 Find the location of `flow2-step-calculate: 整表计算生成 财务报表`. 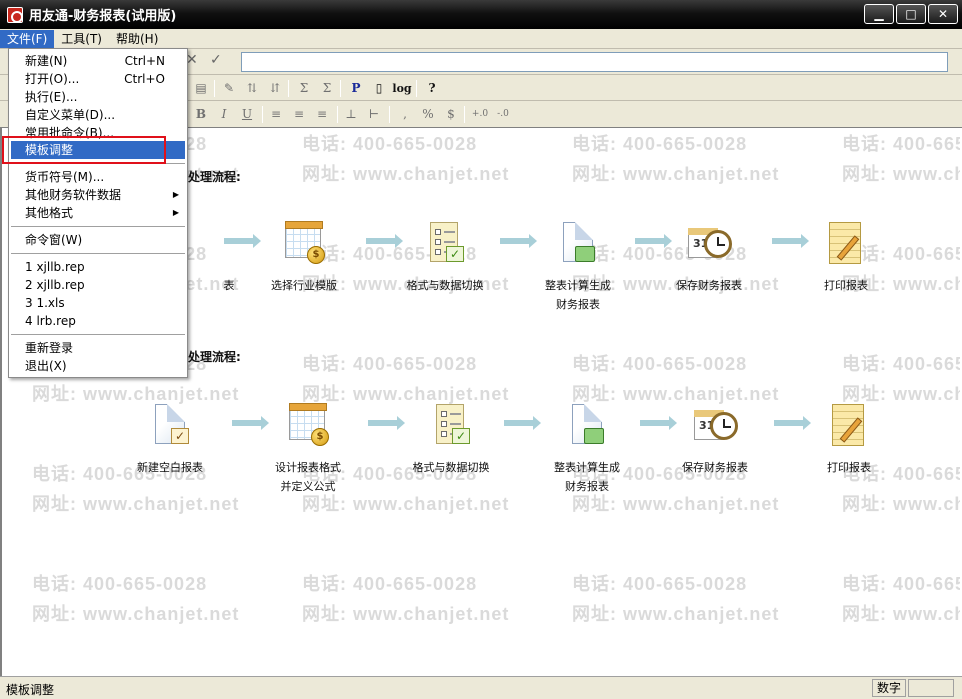

flow2-step-calculate: 整表计算生成 财务报表 is located at coordinates (587, 449).